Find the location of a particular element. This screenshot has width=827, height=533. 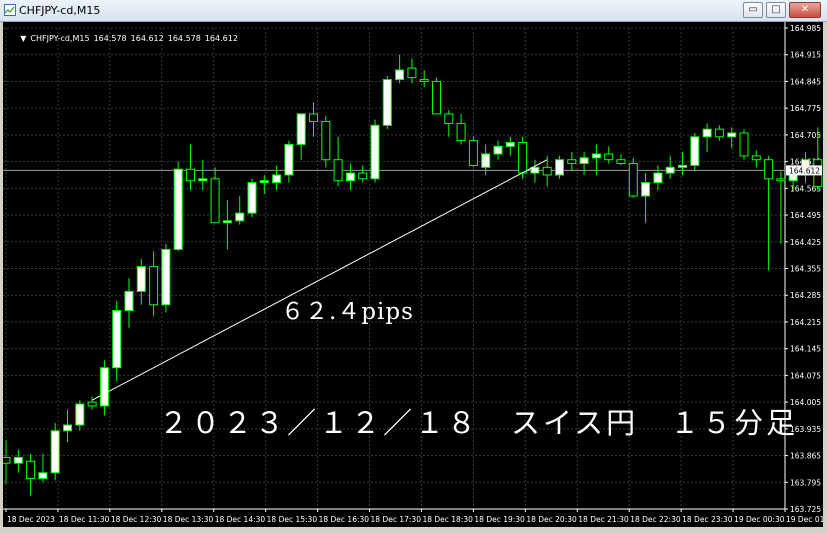

x-tick-label: 18 Dec 23:30 is located at coordinates (707, 519).